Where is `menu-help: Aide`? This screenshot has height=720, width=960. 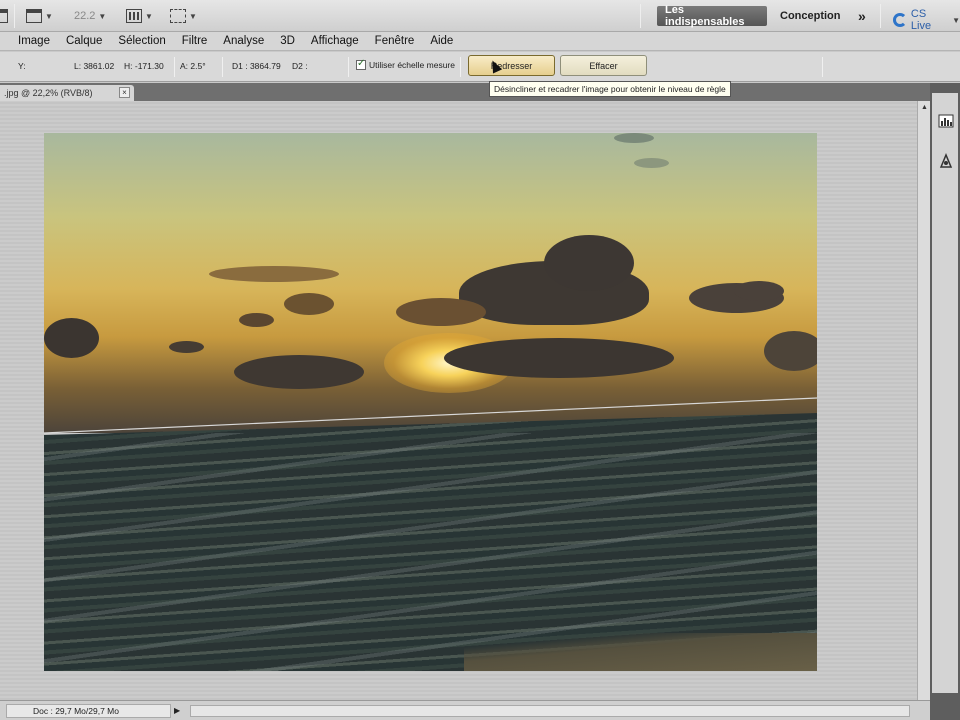 menu-help: Aide is located at coordinates (441, 41).